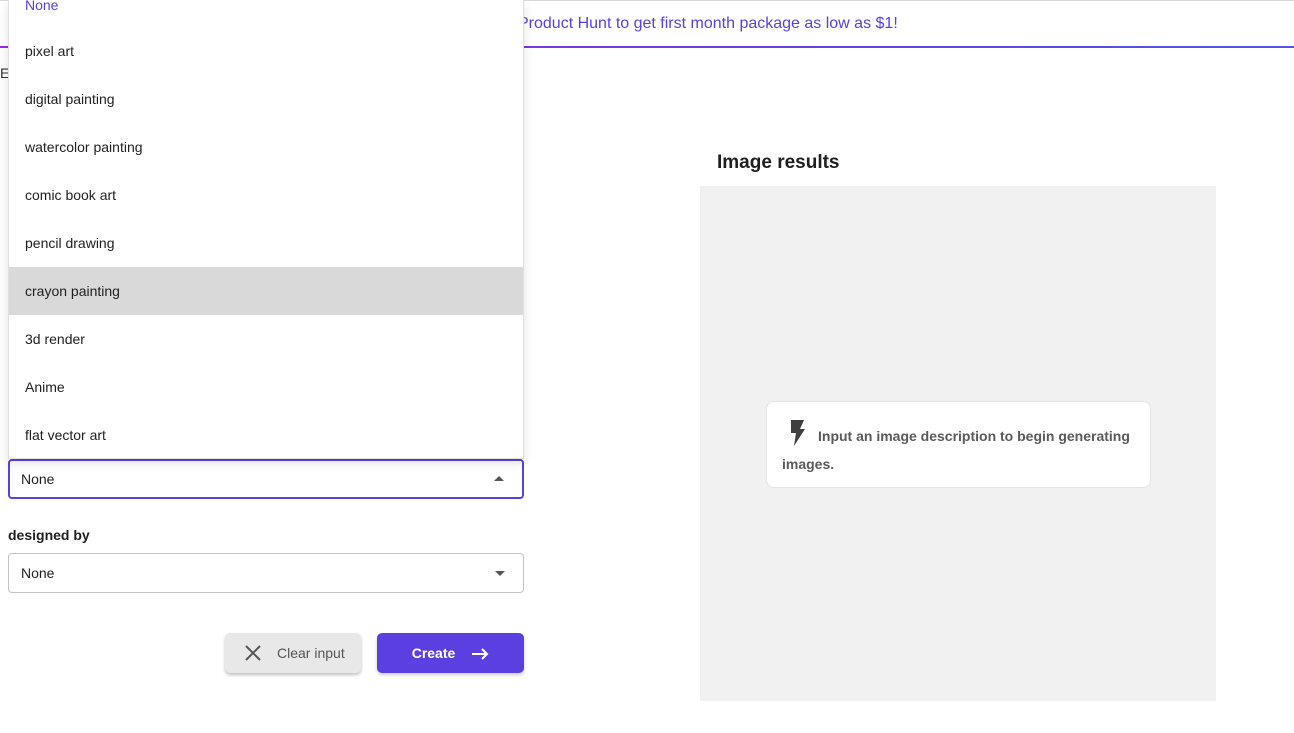  I want to click on style-select: None, so click(266, 479).